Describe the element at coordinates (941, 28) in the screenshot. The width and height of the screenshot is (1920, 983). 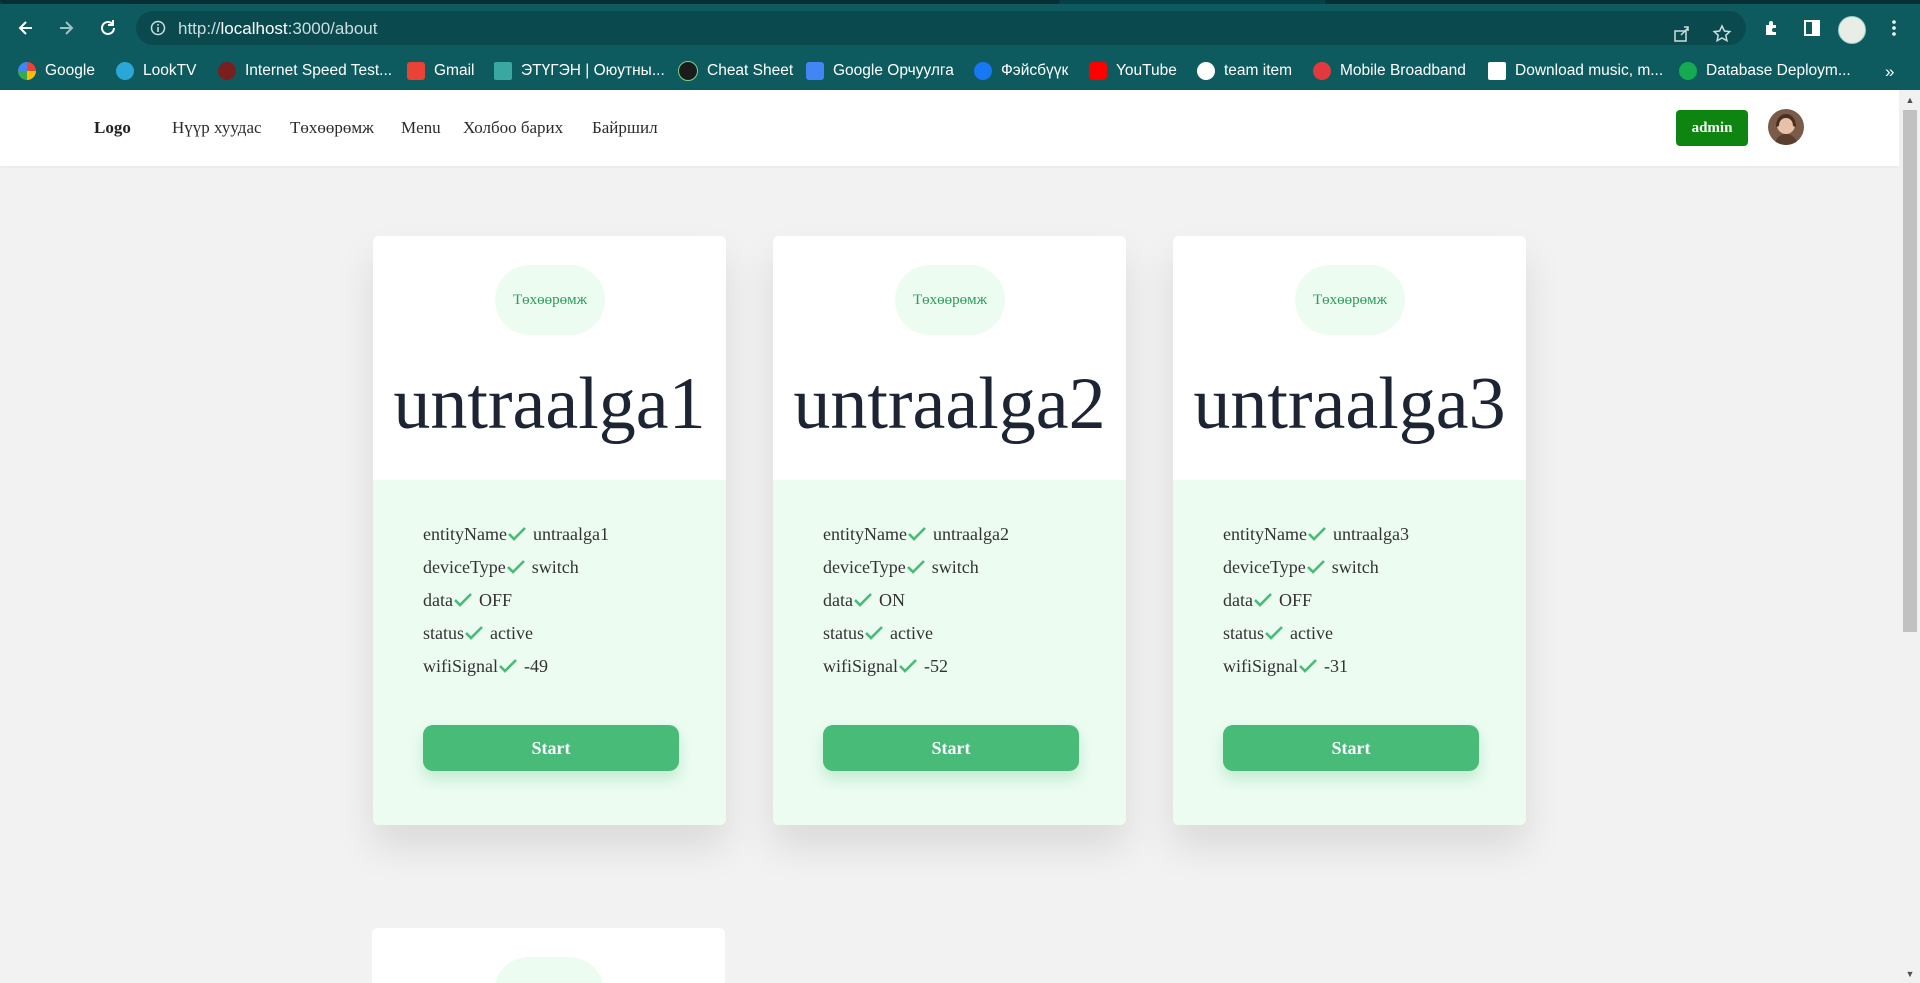
I see `address-bar: http://localhost:3000/about` at that location.